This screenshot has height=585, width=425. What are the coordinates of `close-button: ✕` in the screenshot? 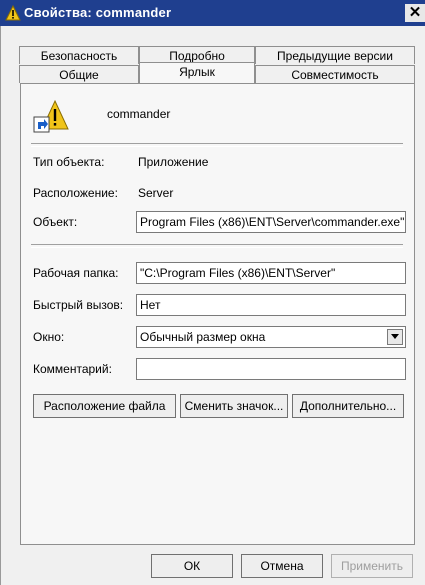 It's located at (415, 13).